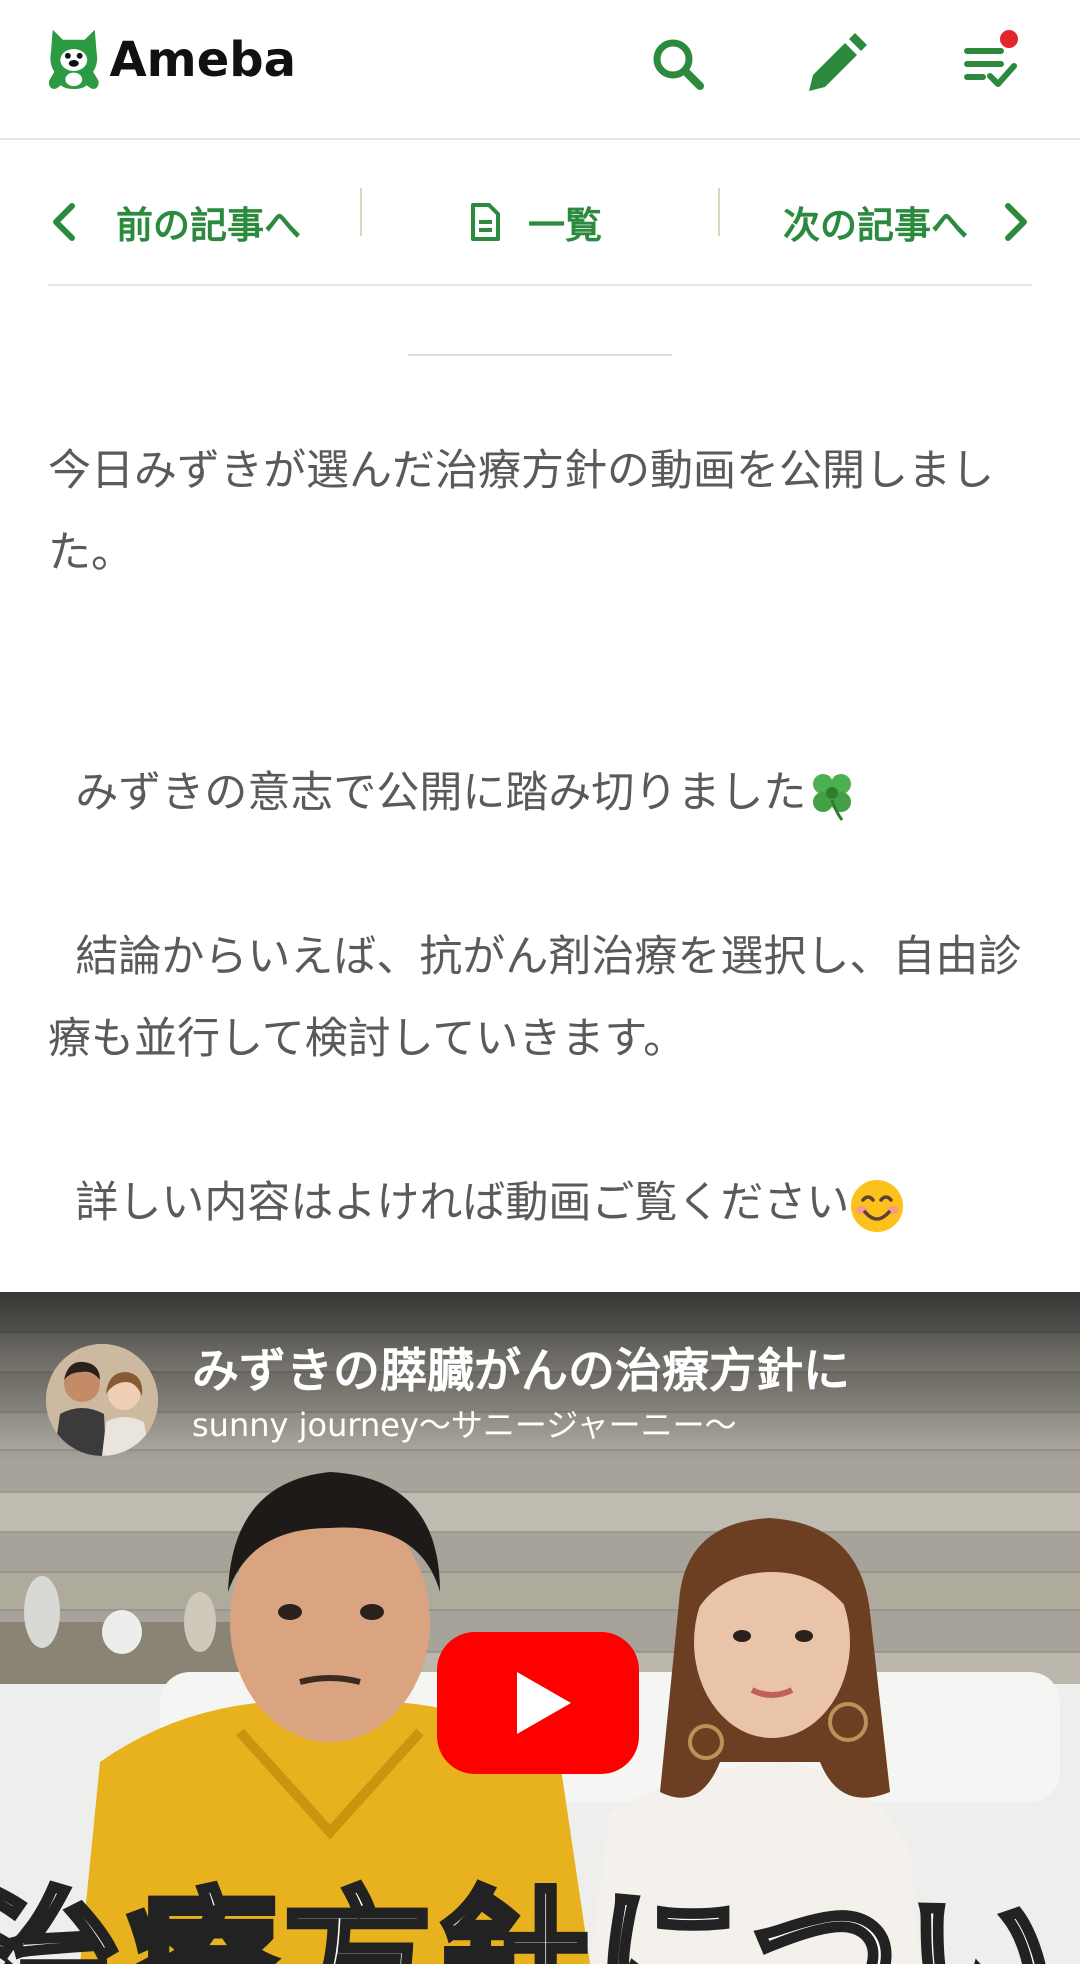 The height and width of the screenshot is (1964, 1080). I want to click on next-article-link: 次の記事へ, so click(907, 222).